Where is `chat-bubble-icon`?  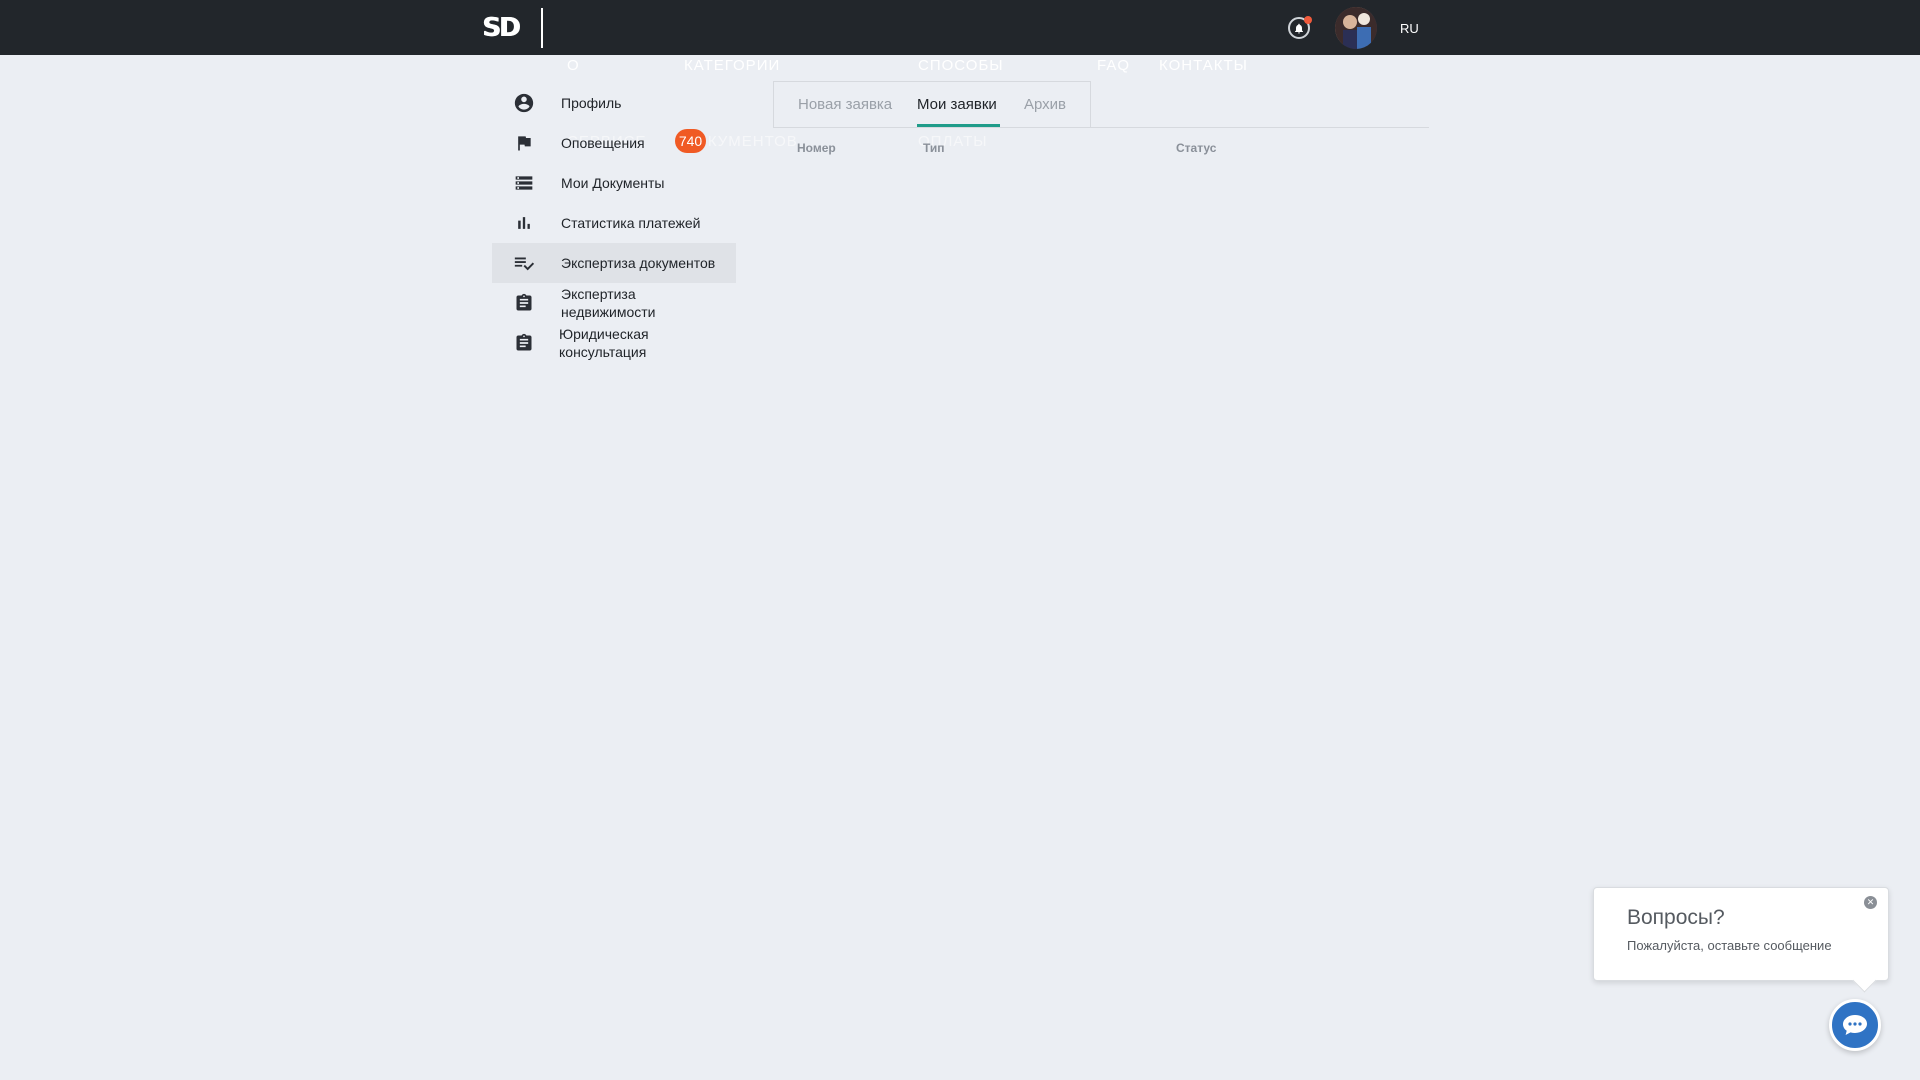 chat-bubble-icon is located at coordinates (1855, 1025).